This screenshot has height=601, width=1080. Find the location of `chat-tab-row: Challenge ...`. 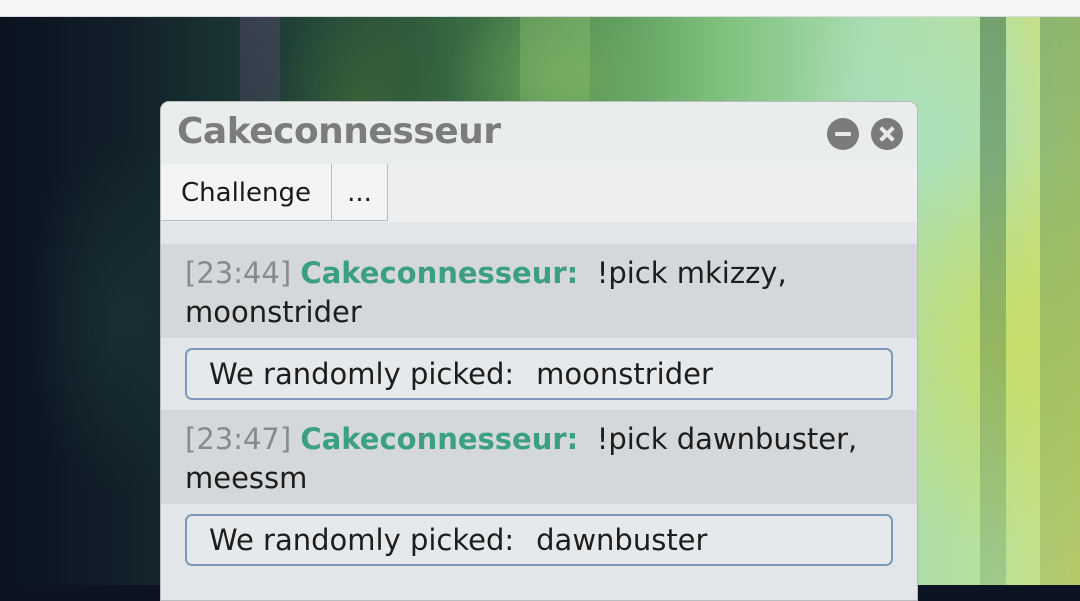

chat-tab-row: Challenge ... is located at coordinates (539, 193).